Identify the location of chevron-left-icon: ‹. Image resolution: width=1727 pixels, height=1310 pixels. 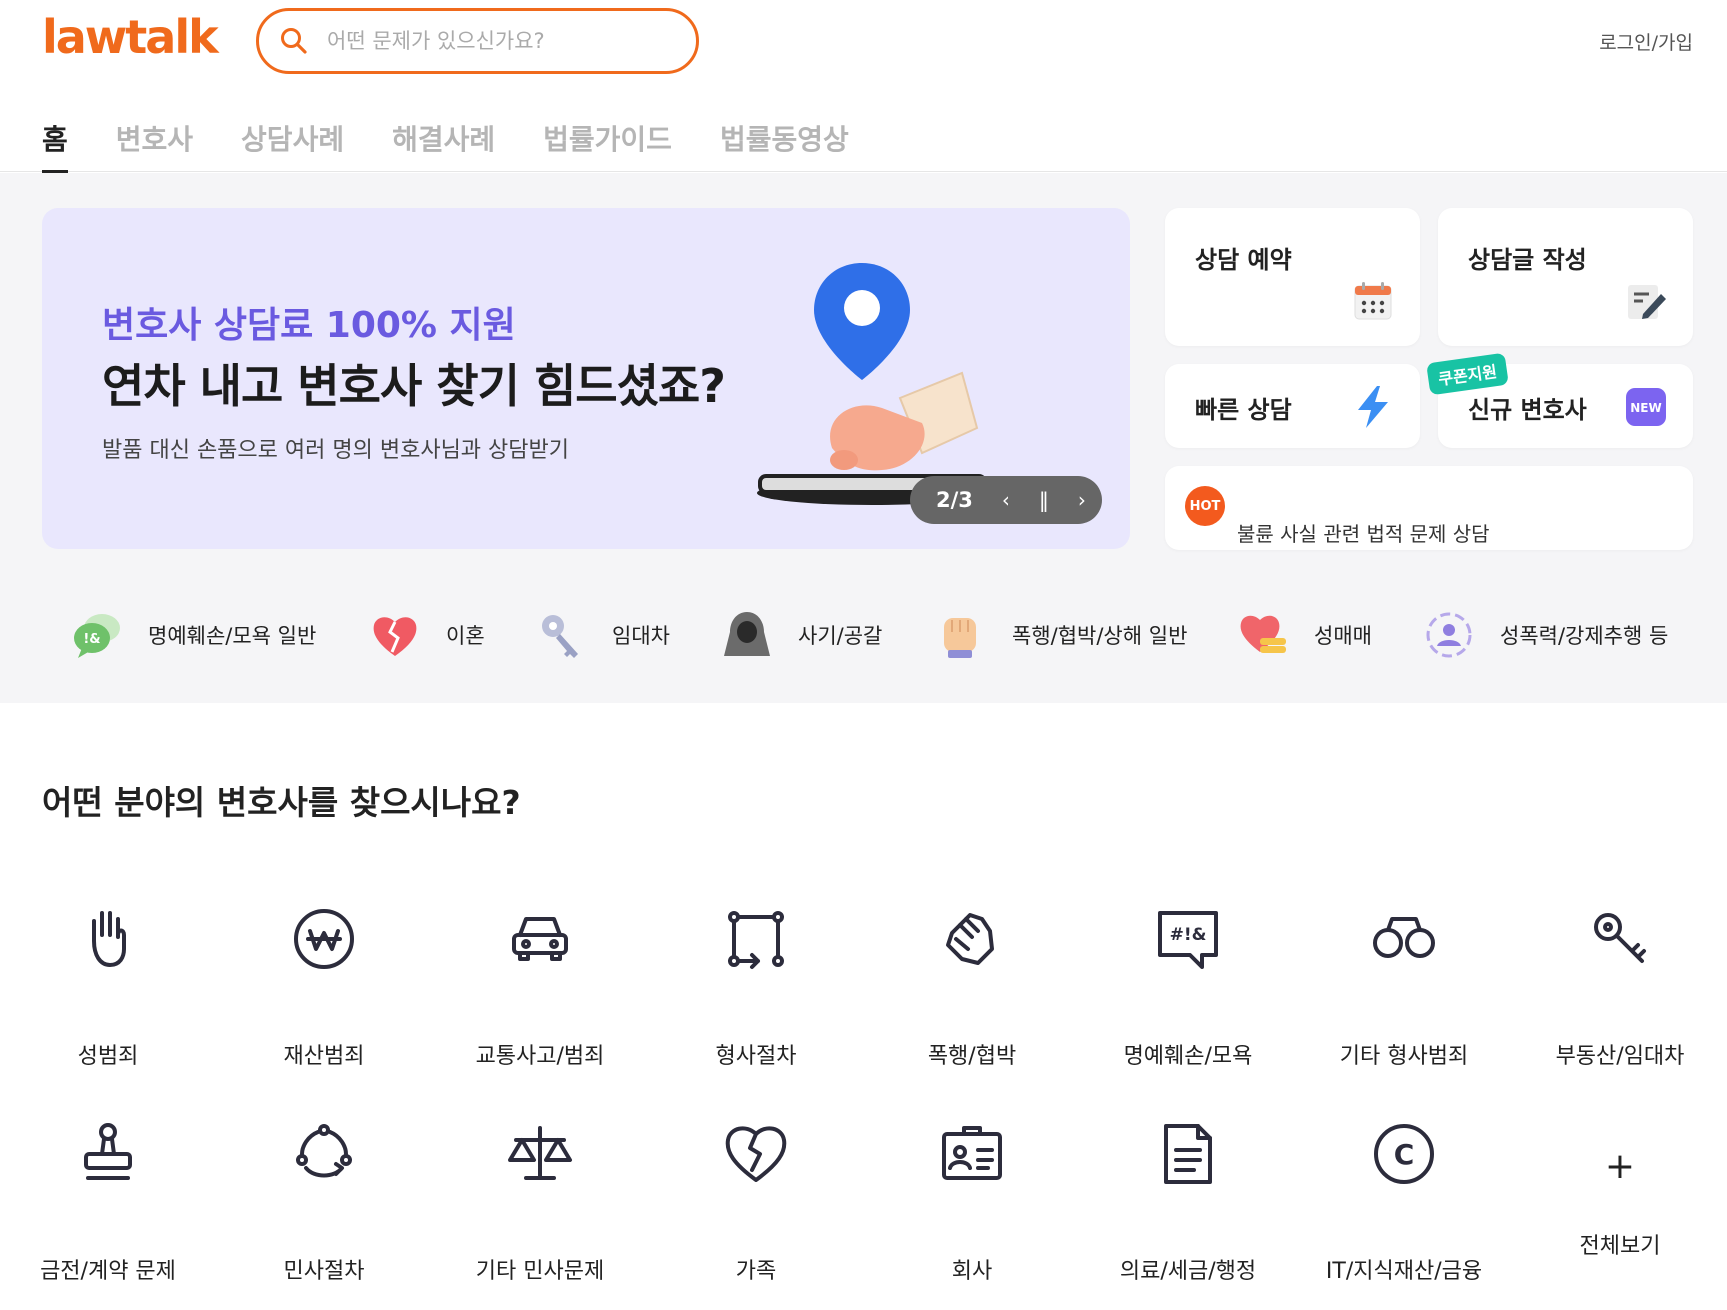
(1006, 500).